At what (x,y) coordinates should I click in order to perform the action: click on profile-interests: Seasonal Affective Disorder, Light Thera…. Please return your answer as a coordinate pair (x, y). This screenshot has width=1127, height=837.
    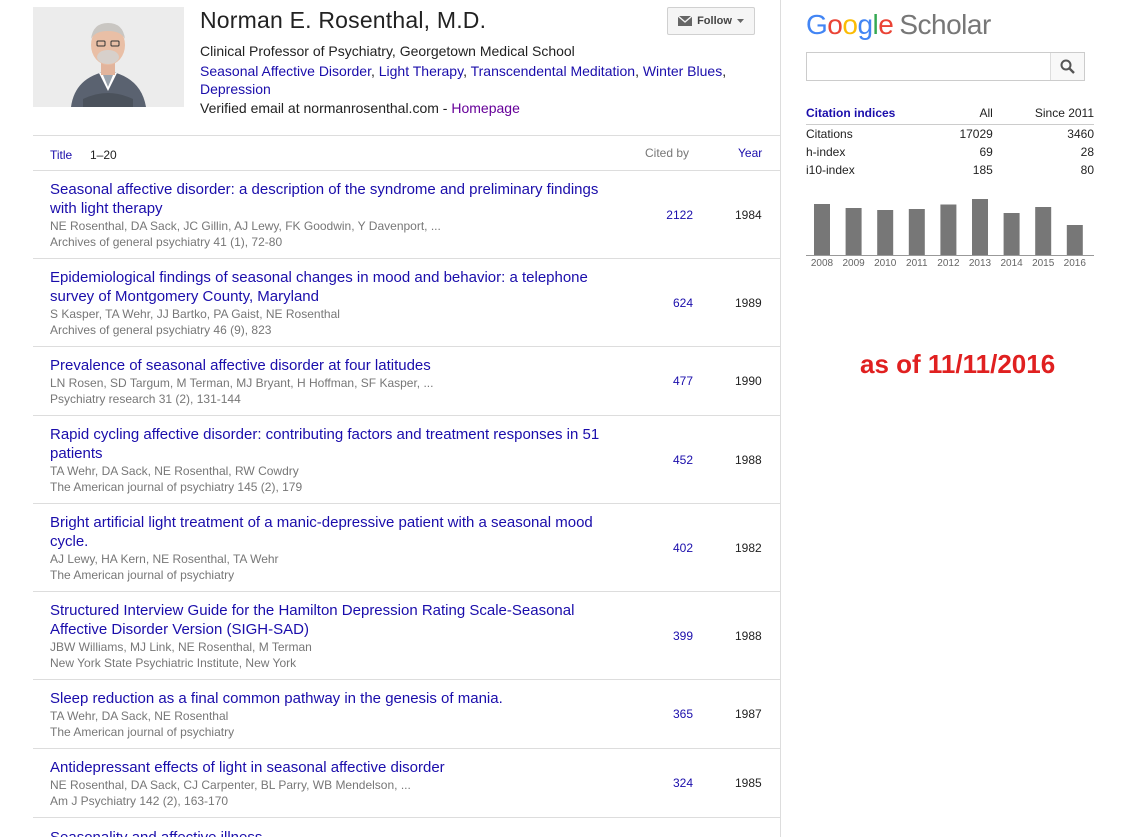
    Looking at the image, I should click on (463, 80).